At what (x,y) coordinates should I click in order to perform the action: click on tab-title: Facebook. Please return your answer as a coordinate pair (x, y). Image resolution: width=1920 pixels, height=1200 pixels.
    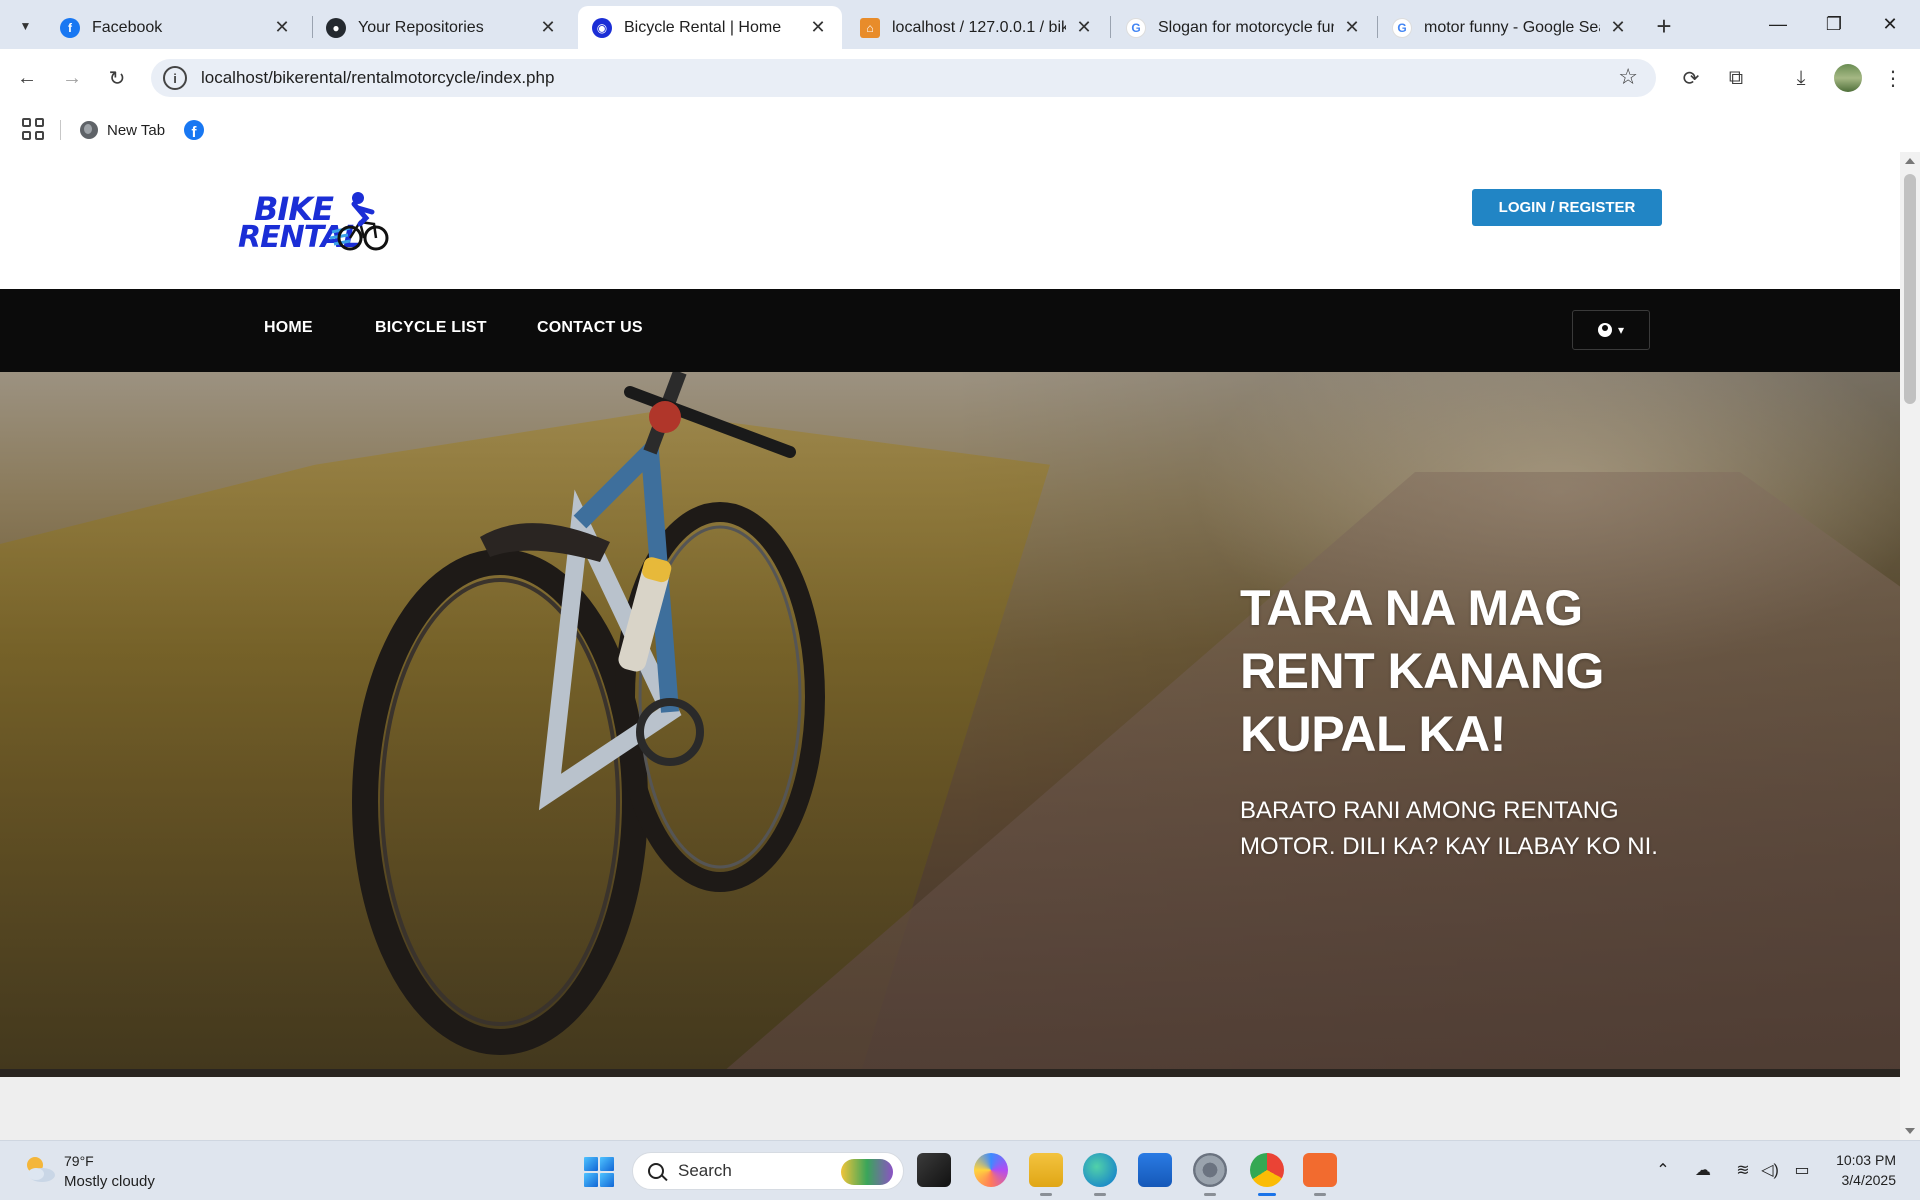
    Looking at the image, I should click on (127, 27).